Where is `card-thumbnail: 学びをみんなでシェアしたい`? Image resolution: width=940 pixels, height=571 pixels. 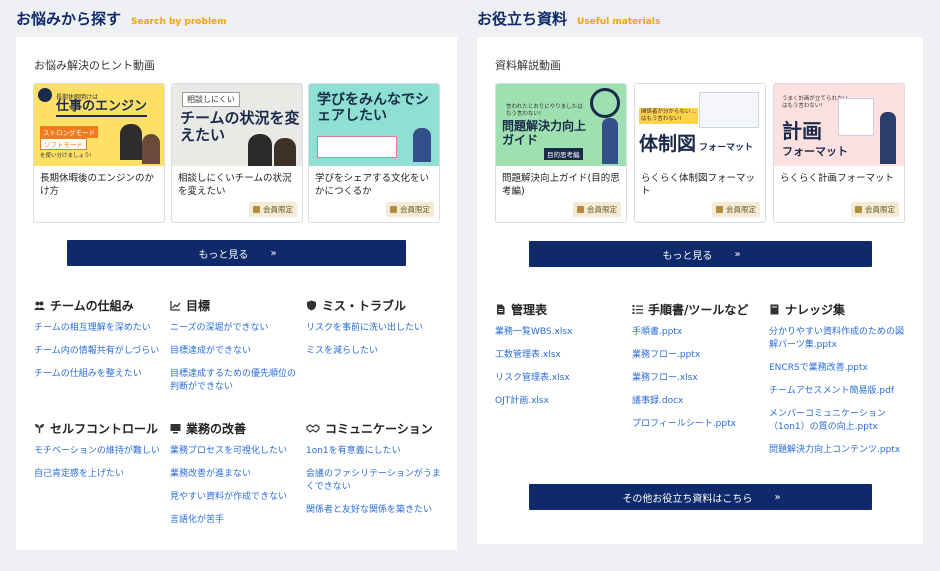
card-thumbnail: 学びをみんなでシェアしたい is located at coordinates (374, 125).